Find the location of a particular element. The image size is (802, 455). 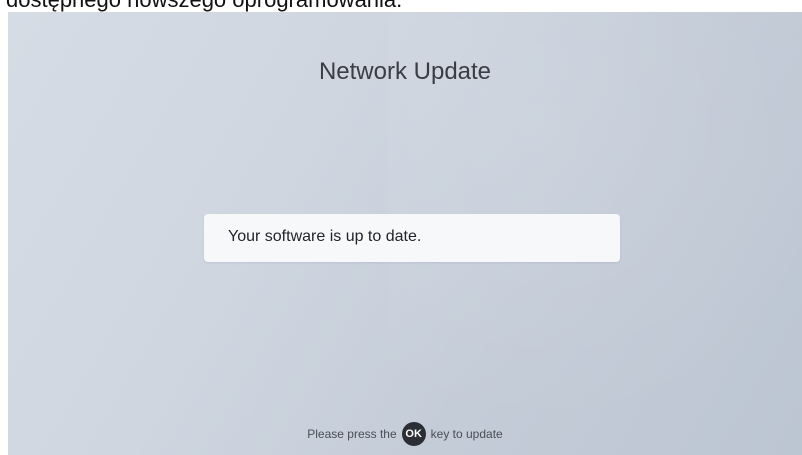

caption-text: dostępnego nowszego oprogramowania. is located at coordinates (401, 6).